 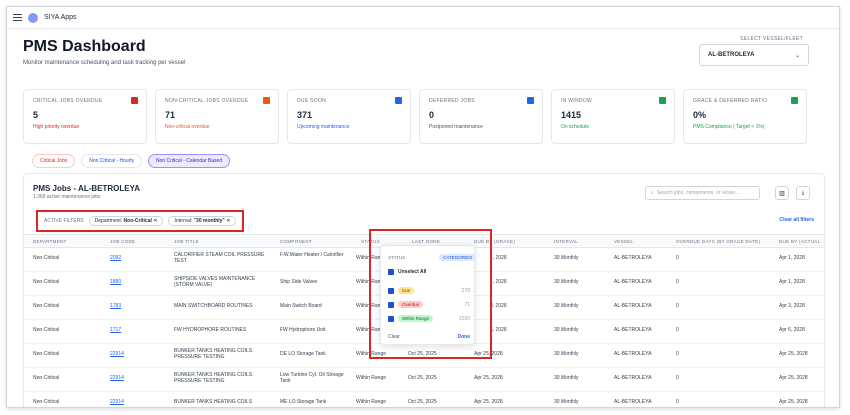 I want to click on kpi-value: 371, so click(x=305, y=115).